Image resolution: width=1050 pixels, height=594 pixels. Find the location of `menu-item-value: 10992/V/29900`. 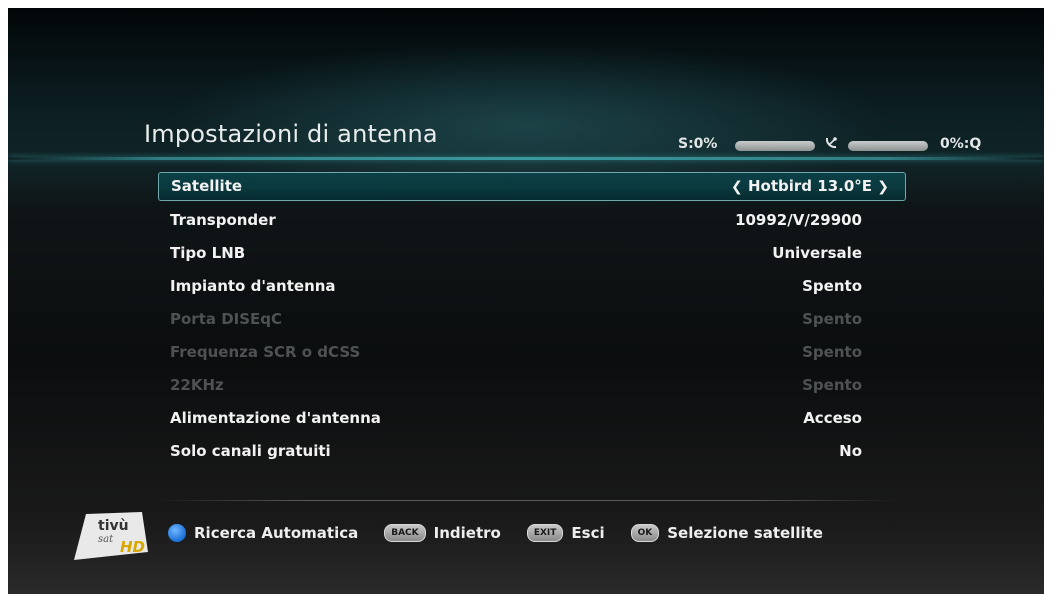

menu-item-value: 10992/V/29900 is located at coordinates (798, 220).